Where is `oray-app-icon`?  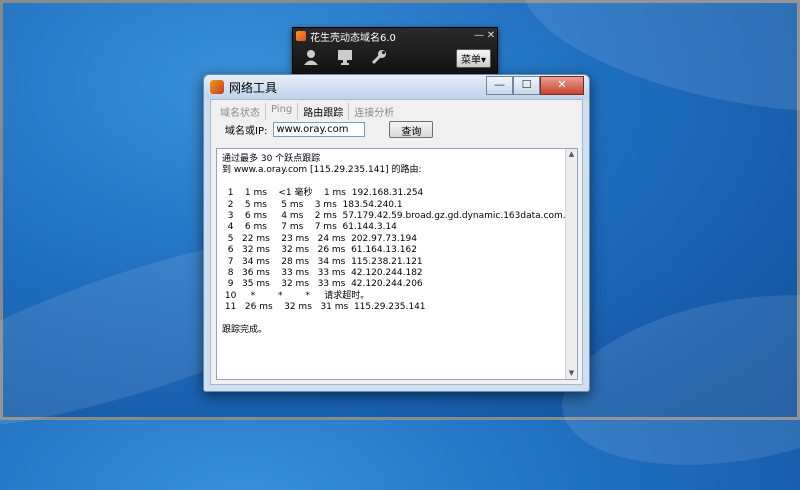
oray-app-icon is located at coordinates (217, 87).